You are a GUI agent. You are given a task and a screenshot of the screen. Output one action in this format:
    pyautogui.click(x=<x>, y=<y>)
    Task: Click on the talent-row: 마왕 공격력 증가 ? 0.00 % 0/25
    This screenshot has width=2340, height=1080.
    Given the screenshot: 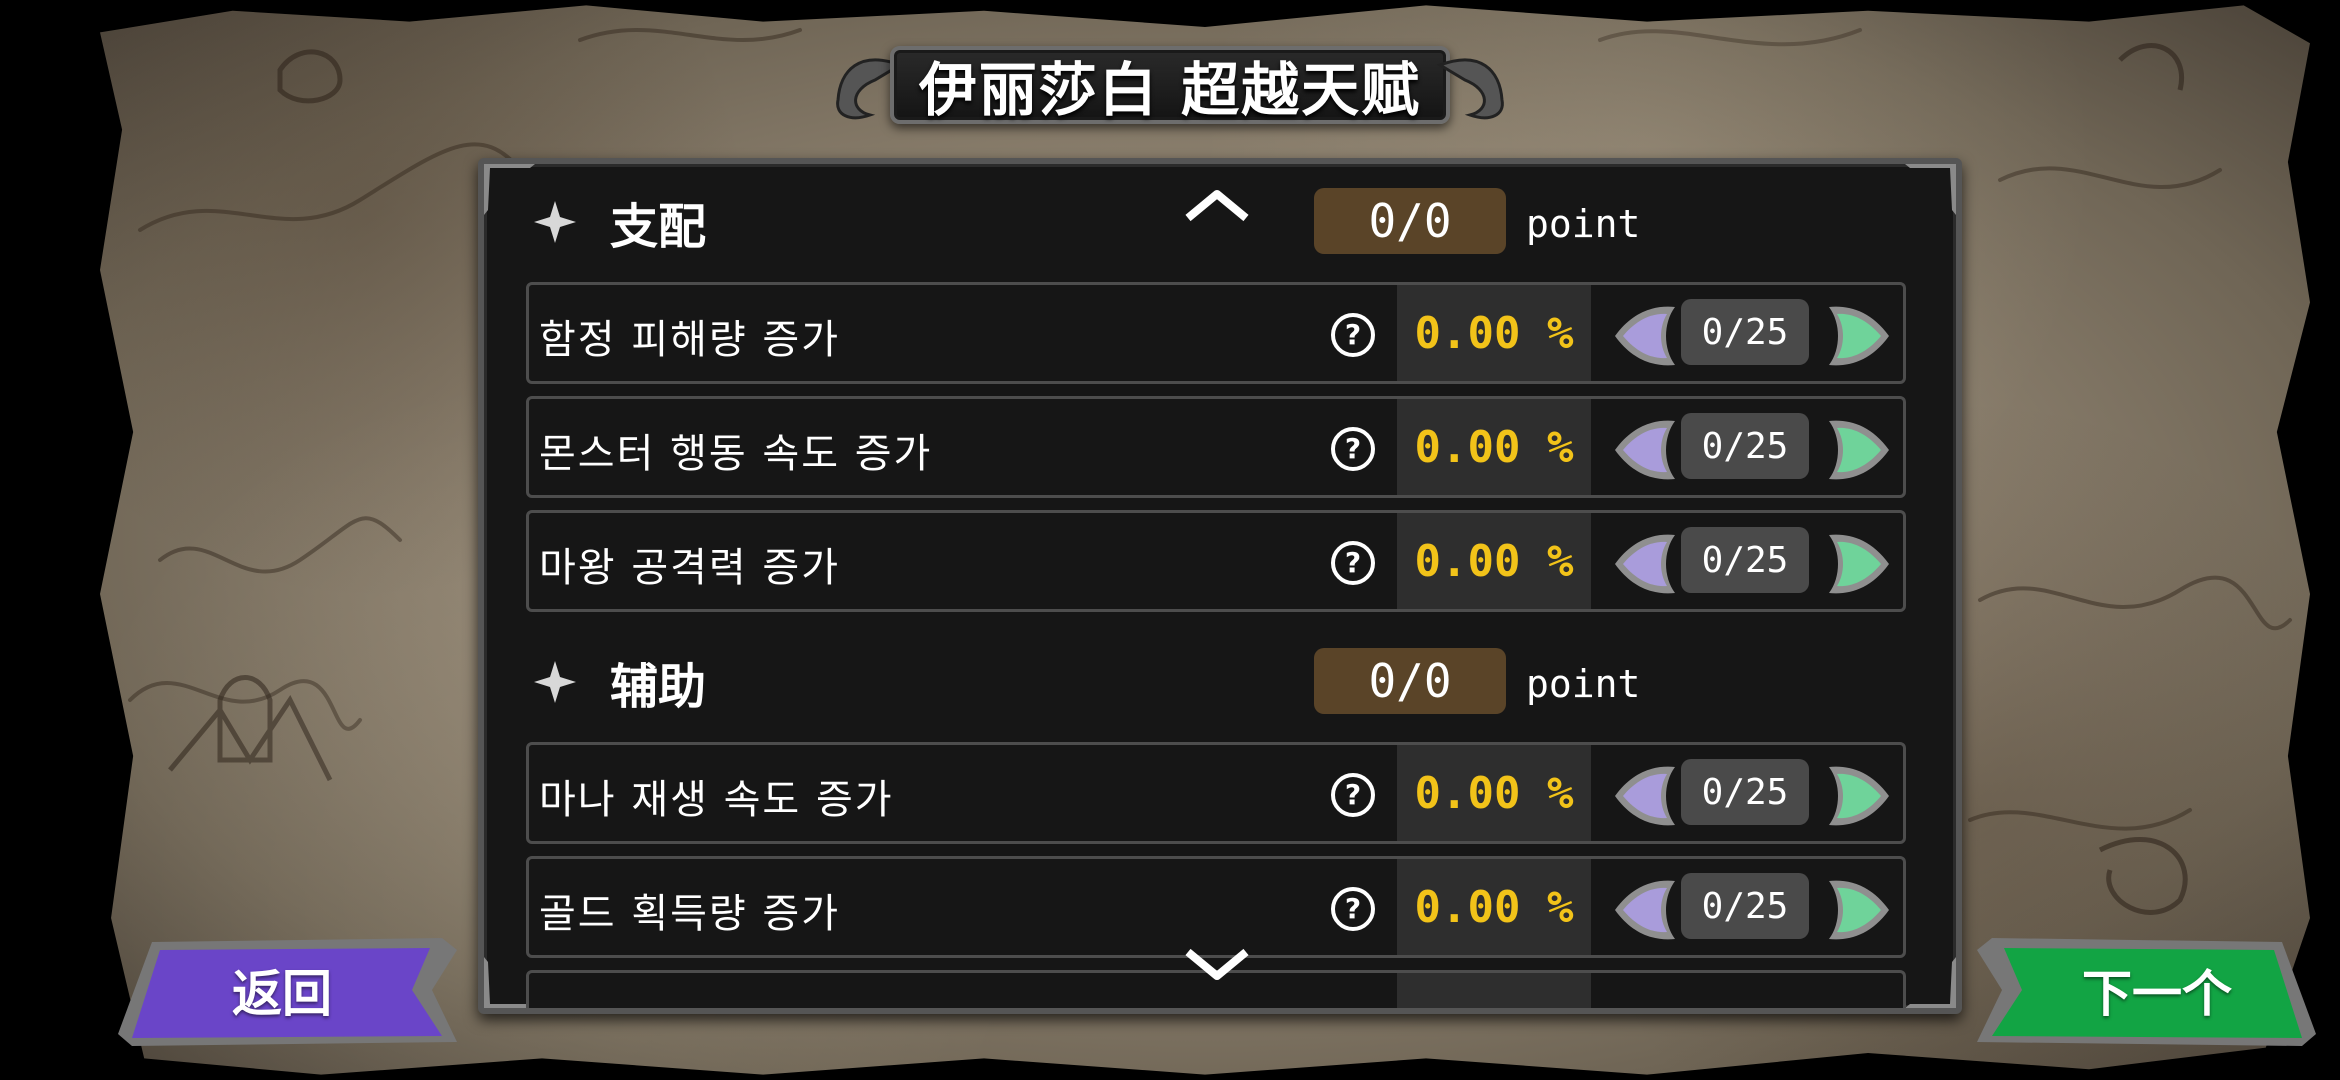 What is the action you would take?
    pyautogui.click(x=1216, y=561)
    